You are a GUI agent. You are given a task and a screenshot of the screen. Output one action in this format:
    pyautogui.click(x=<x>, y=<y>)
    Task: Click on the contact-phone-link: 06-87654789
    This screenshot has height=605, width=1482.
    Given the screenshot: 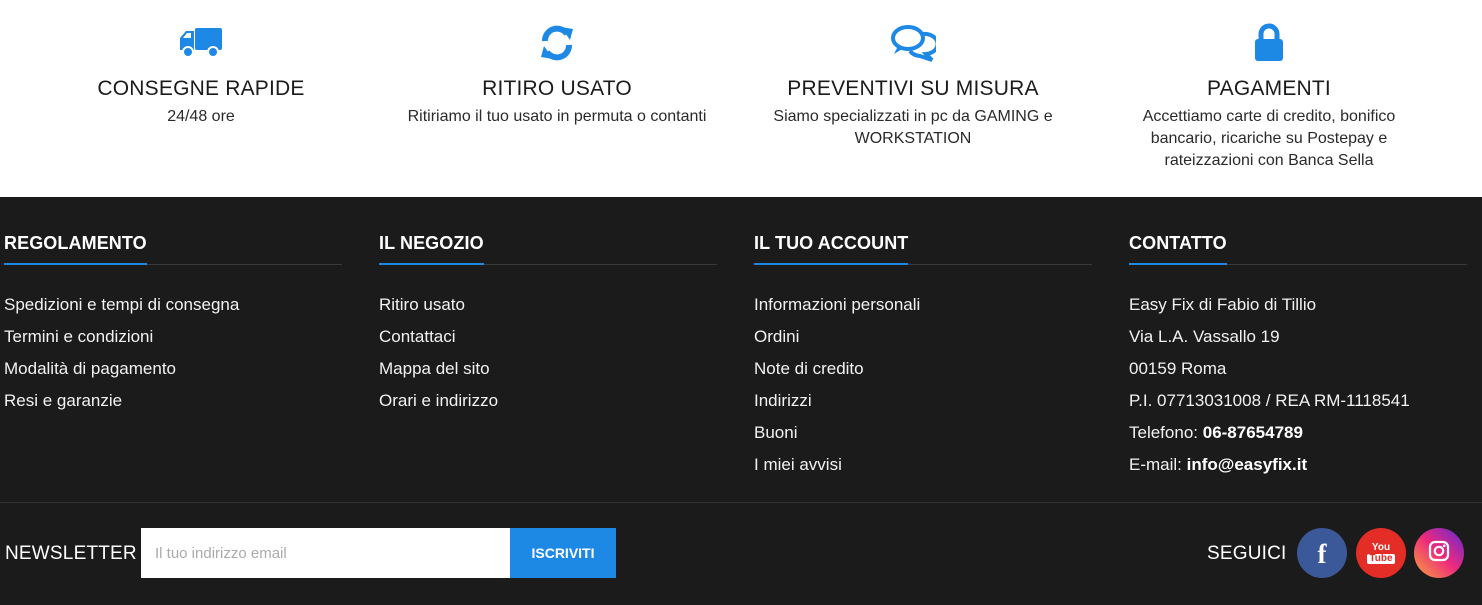 What is the action you would take?
    pyautogui.click(x=1253, y=432)
    